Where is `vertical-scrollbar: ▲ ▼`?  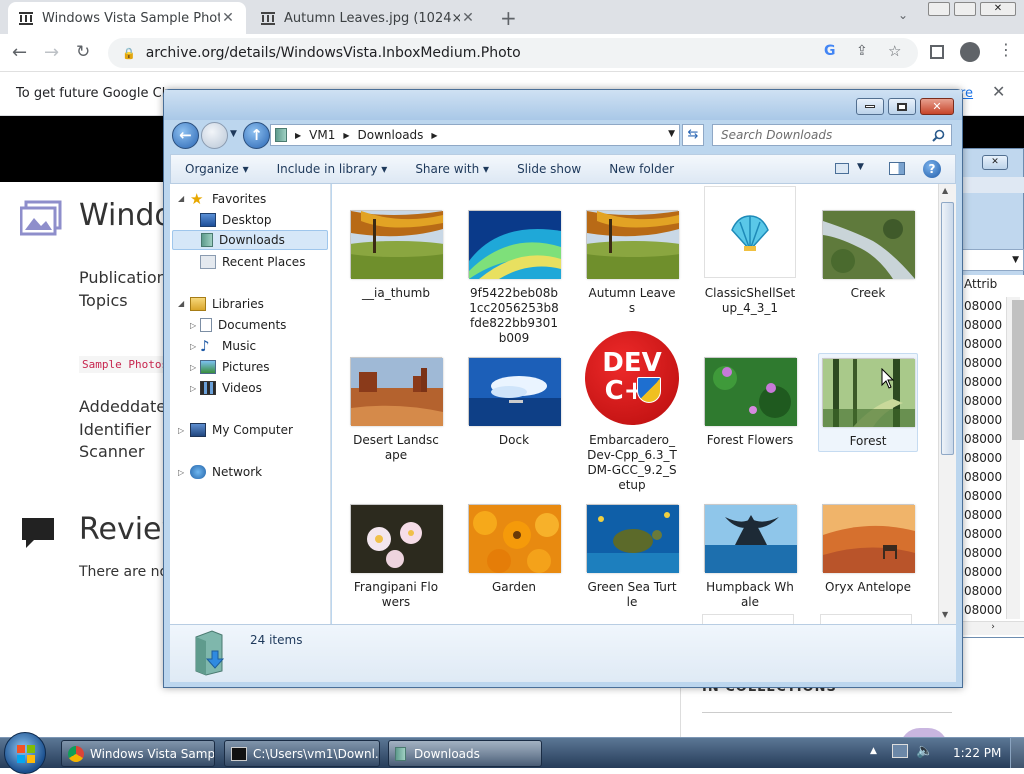
vertical-scrollbar: ▲ ▼ is located at coordinates (947, 404).